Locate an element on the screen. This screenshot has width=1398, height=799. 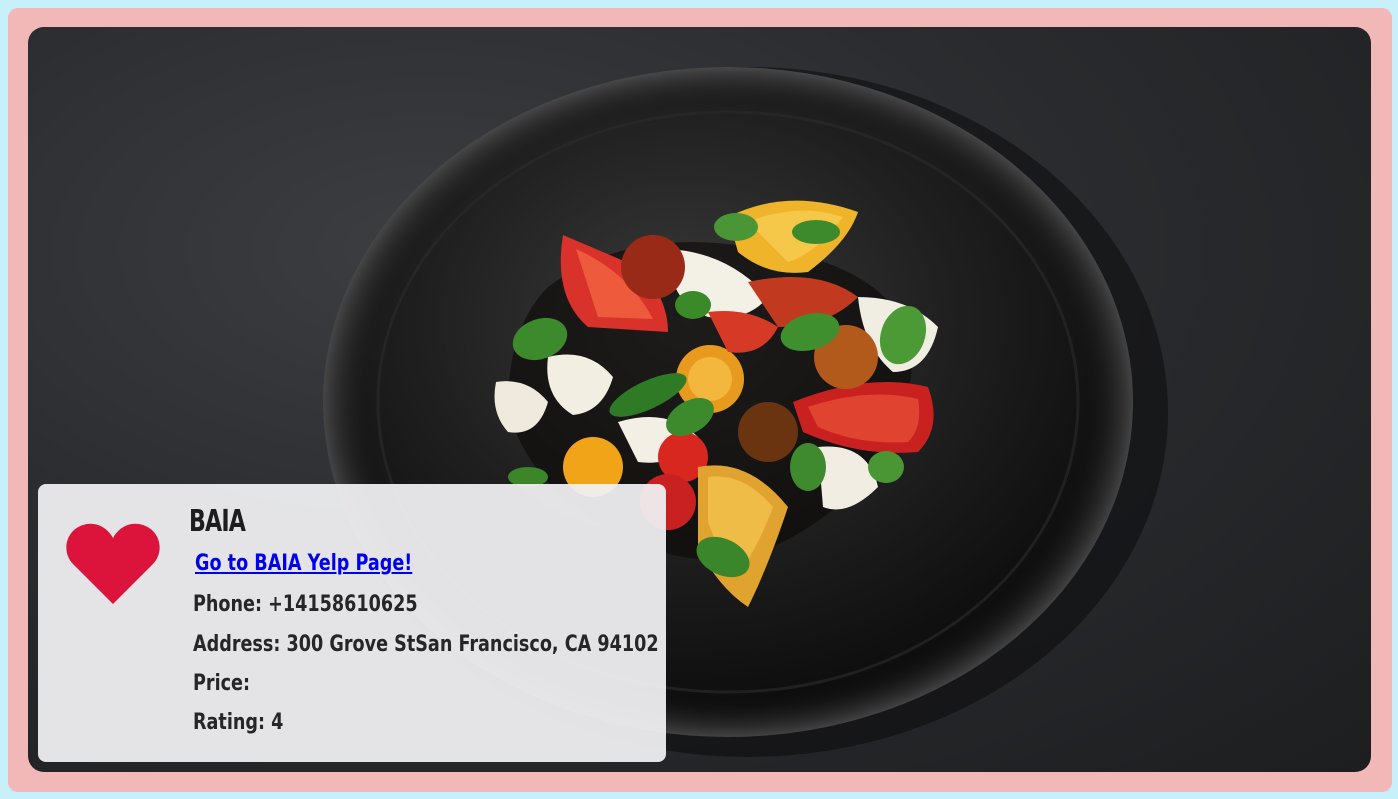
yelp-page-link: Go to BAIA Yelp Page! is located at coordinates (303, 563).